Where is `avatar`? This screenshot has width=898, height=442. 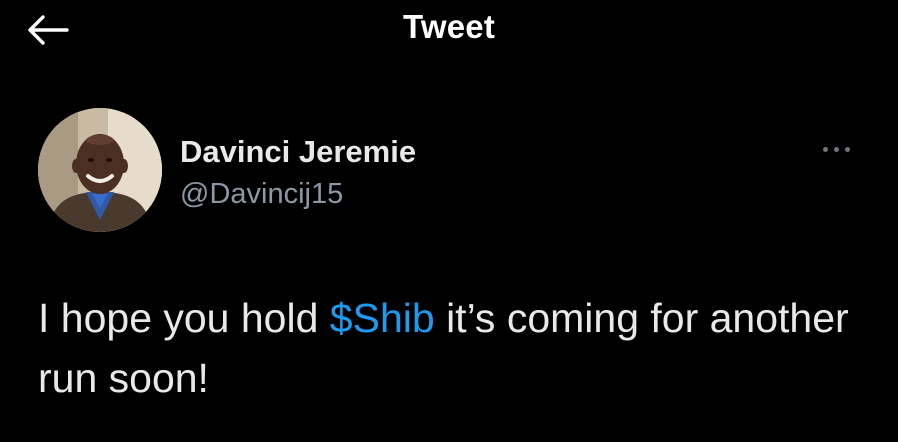
avatar is located at coordinates (100, 170).